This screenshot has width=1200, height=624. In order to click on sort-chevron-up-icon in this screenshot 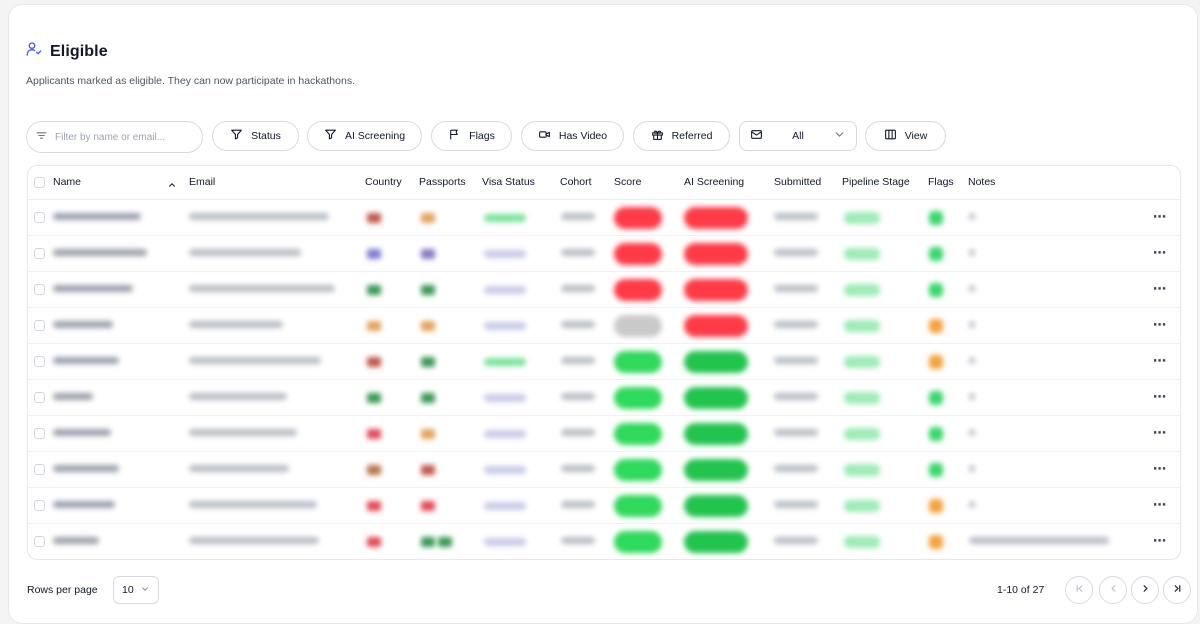, I will do `click(172, 182)`.